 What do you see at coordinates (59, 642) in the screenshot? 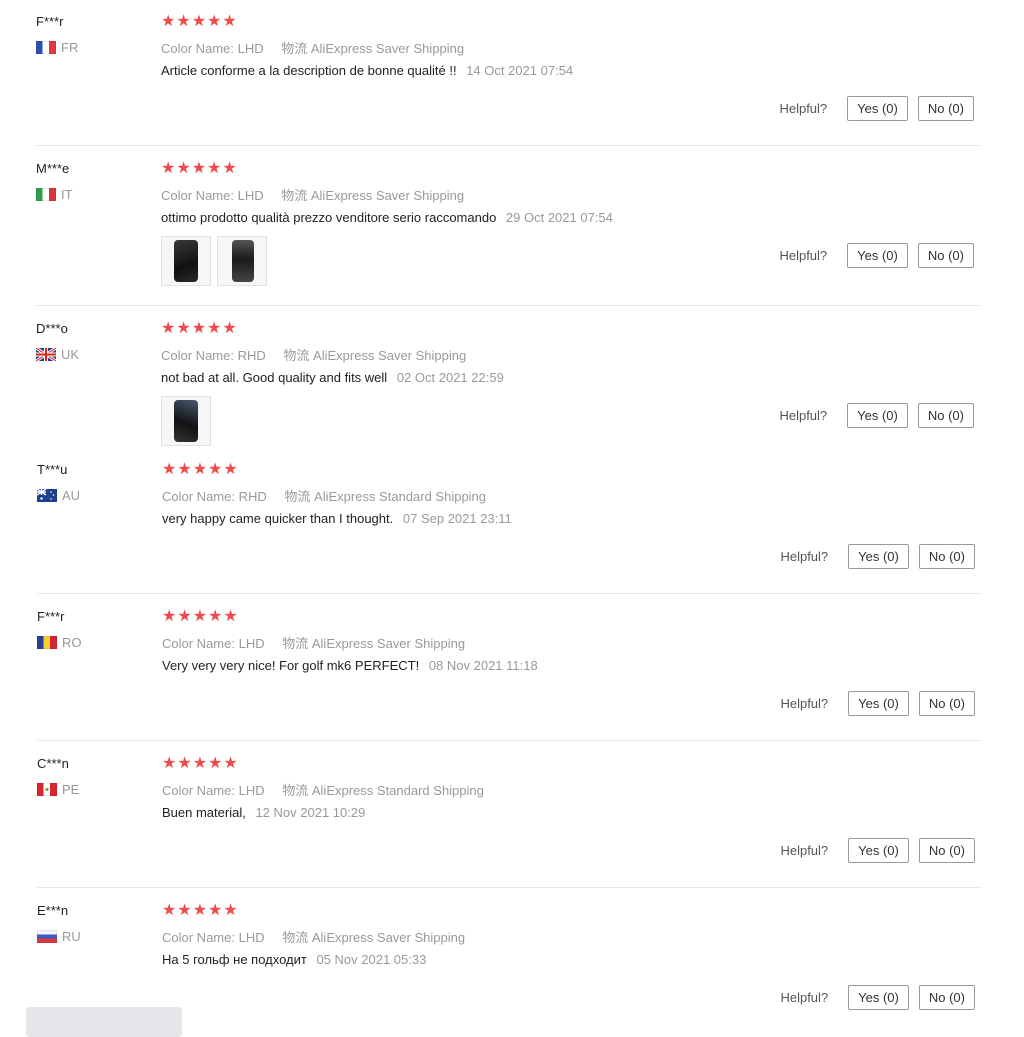
I see `reviewer-country: RO` at bounding box center [59, 642].